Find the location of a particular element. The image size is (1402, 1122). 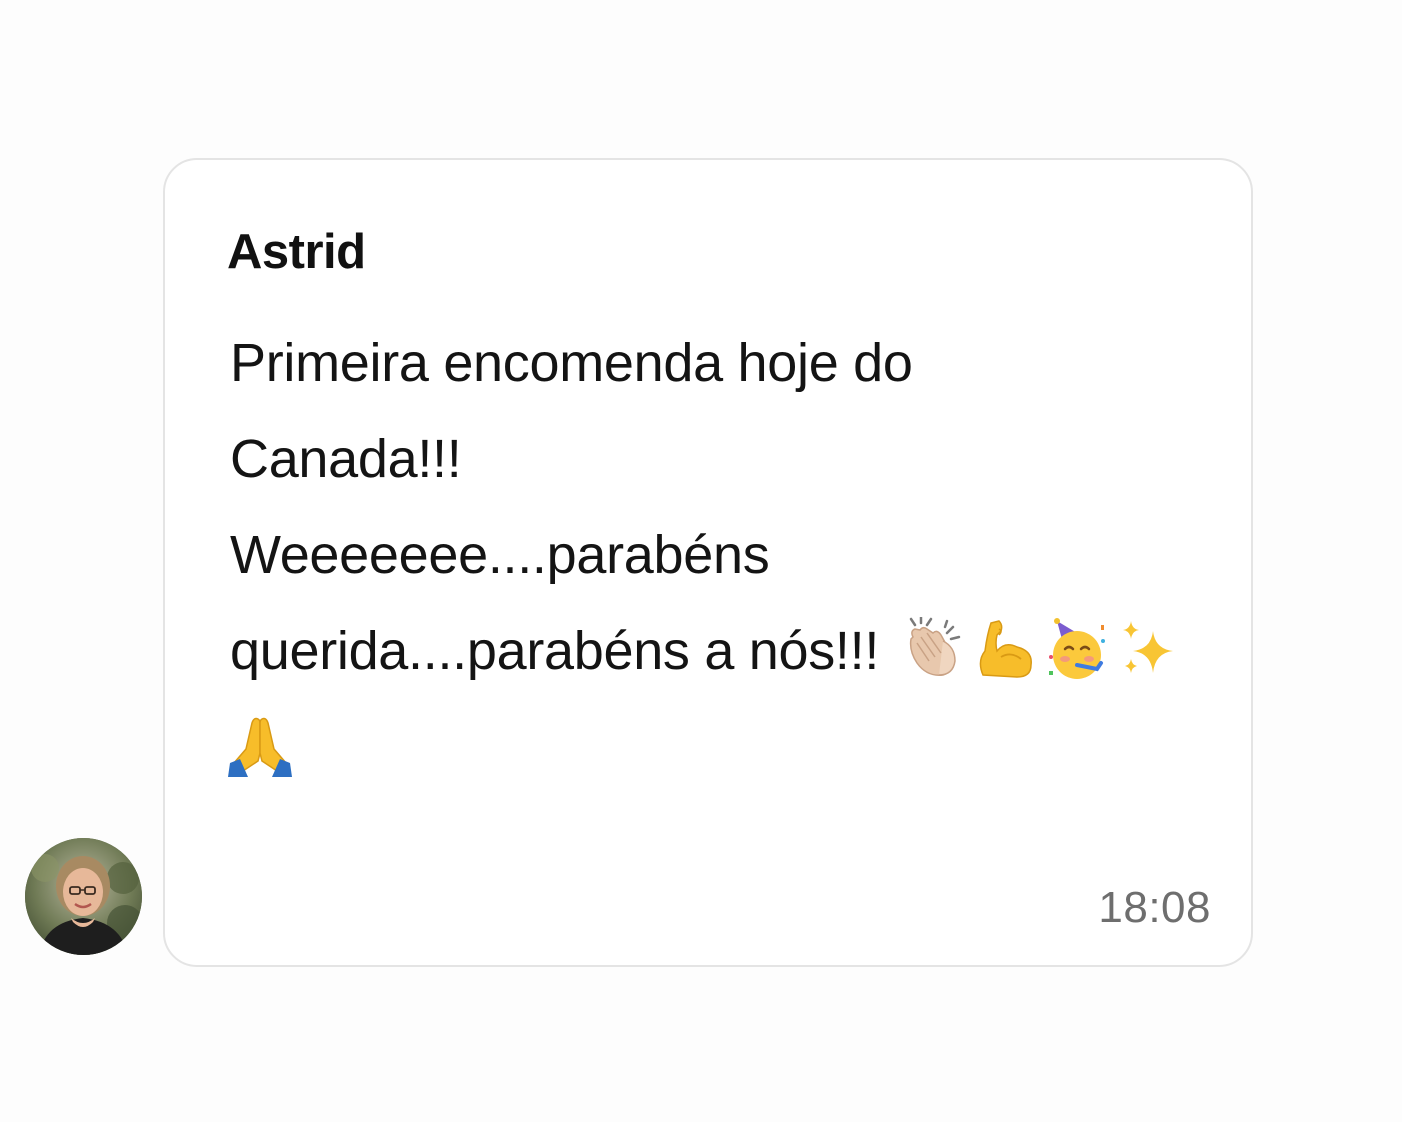

message-line-with-emojis: querida....parabéns a nós!!! is located at coordinates (725, 651).